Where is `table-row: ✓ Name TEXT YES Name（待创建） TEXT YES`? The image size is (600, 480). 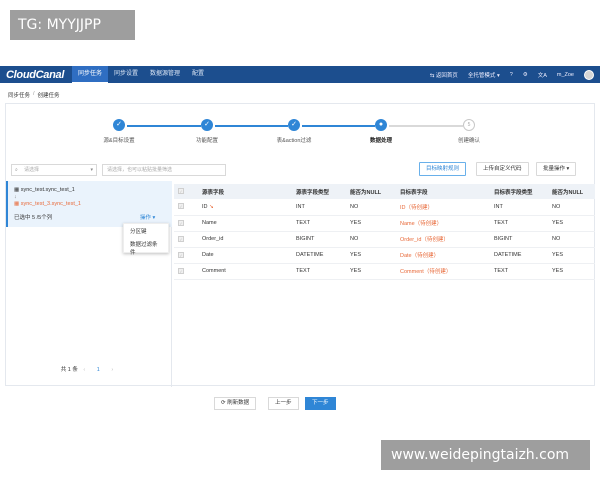
table-row: ✓ Name TEXT YES Name（待创建） TEXT YES is located at coordinates (384, 223).